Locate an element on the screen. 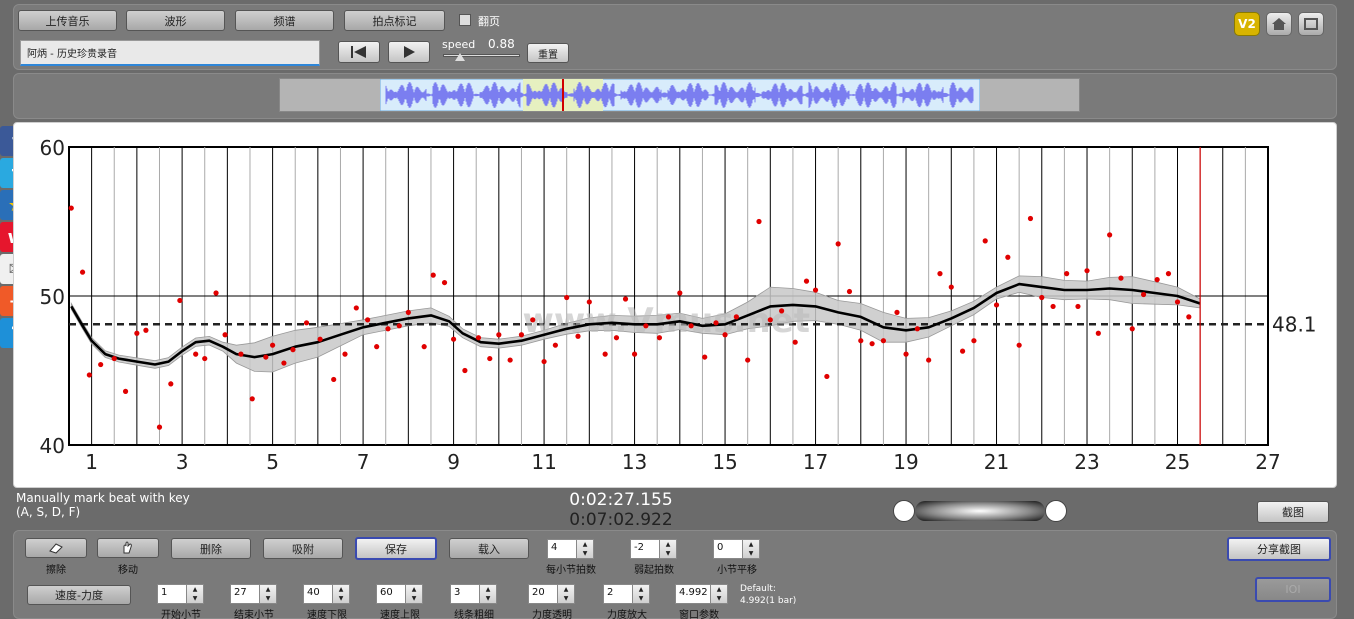  play-icon is located at coordinates (409, 52).